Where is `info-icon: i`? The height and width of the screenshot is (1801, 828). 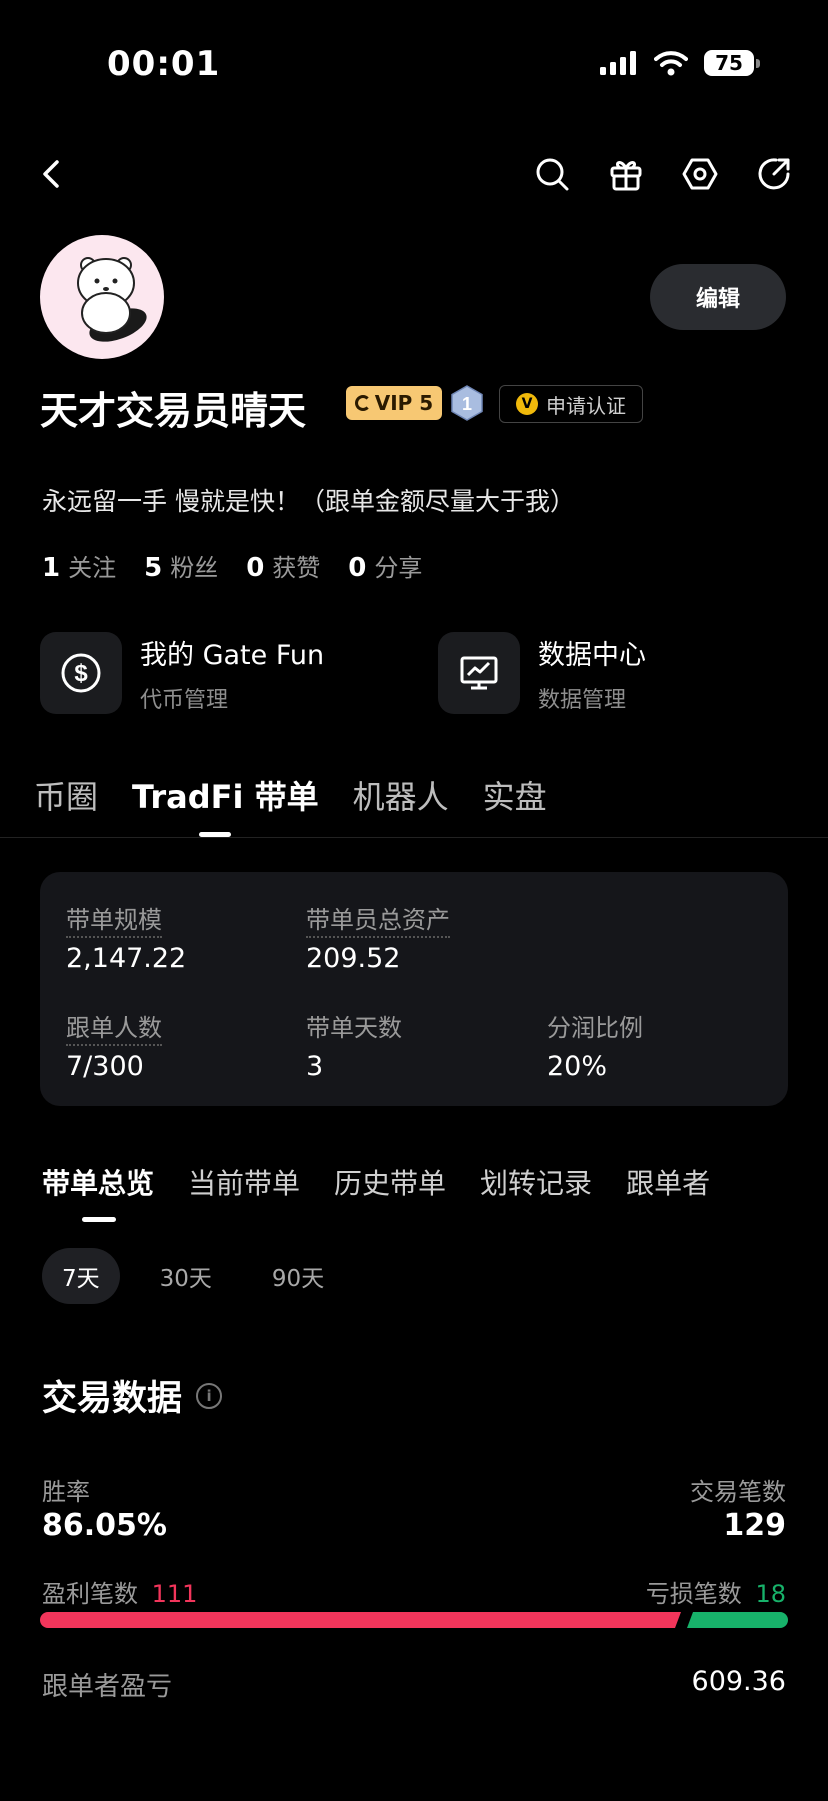 info-icon: i is located at coordinates (209, 1395).